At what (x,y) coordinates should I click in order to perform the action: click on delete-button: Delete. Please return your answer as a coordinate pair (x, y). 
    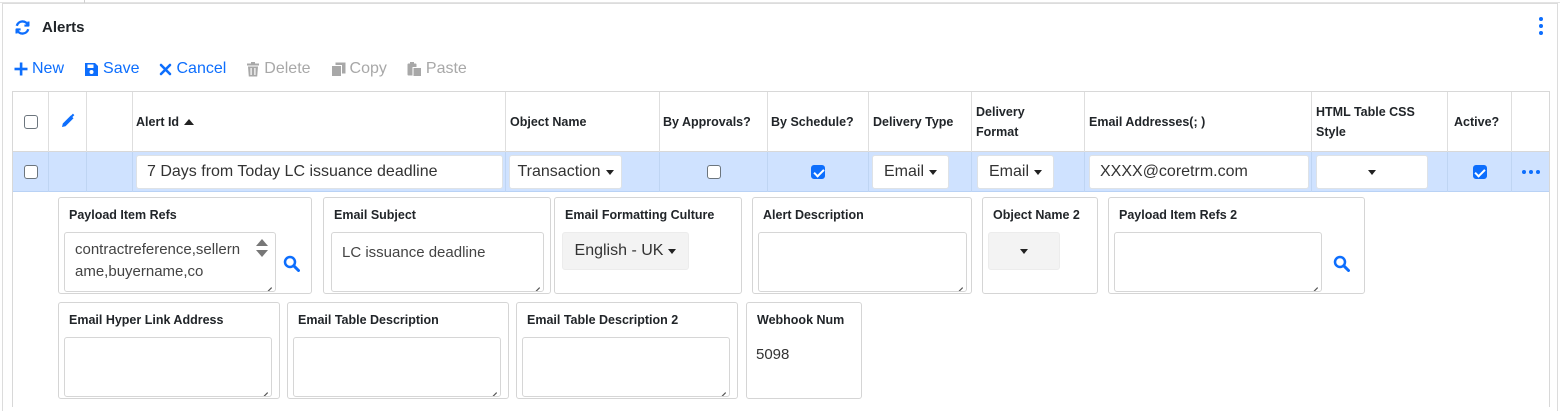
    Looking at the image, I should click on (278, 69).